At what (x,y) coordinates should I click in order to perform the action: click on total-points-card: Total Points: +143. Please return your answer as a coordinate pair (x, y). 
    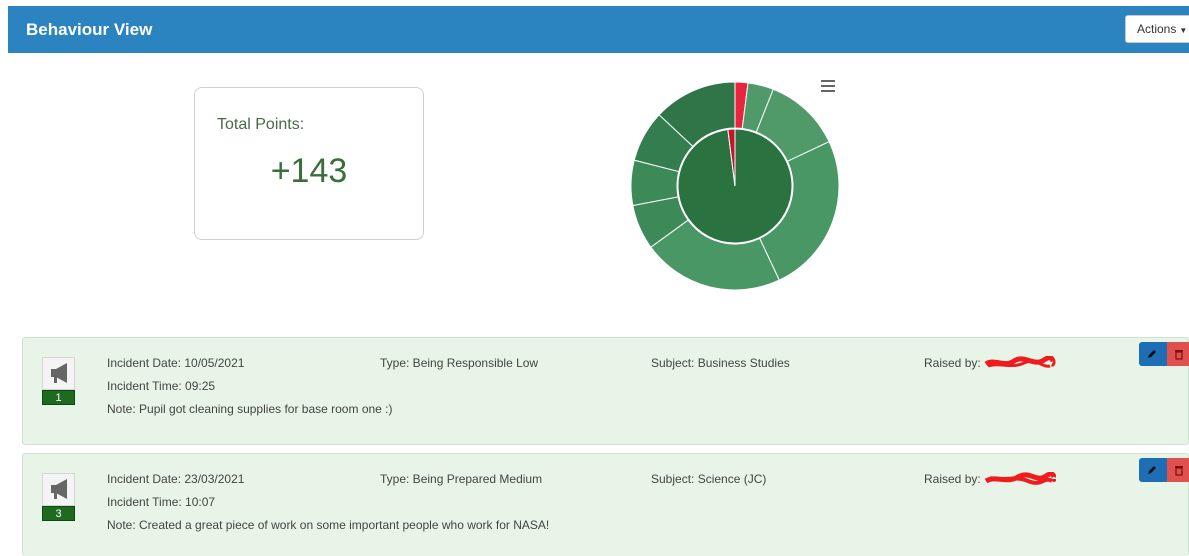
    Looking at the image, I should click on (309, 163).